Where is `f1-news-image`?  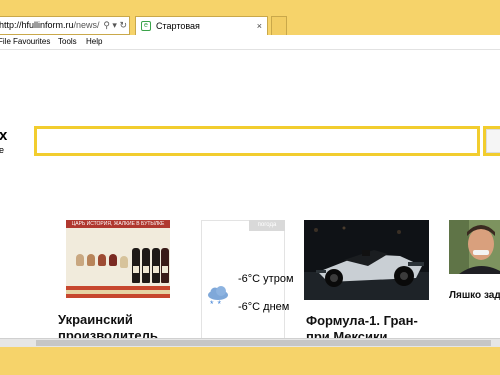
f1-news-image is located at coordinates (366, 260).